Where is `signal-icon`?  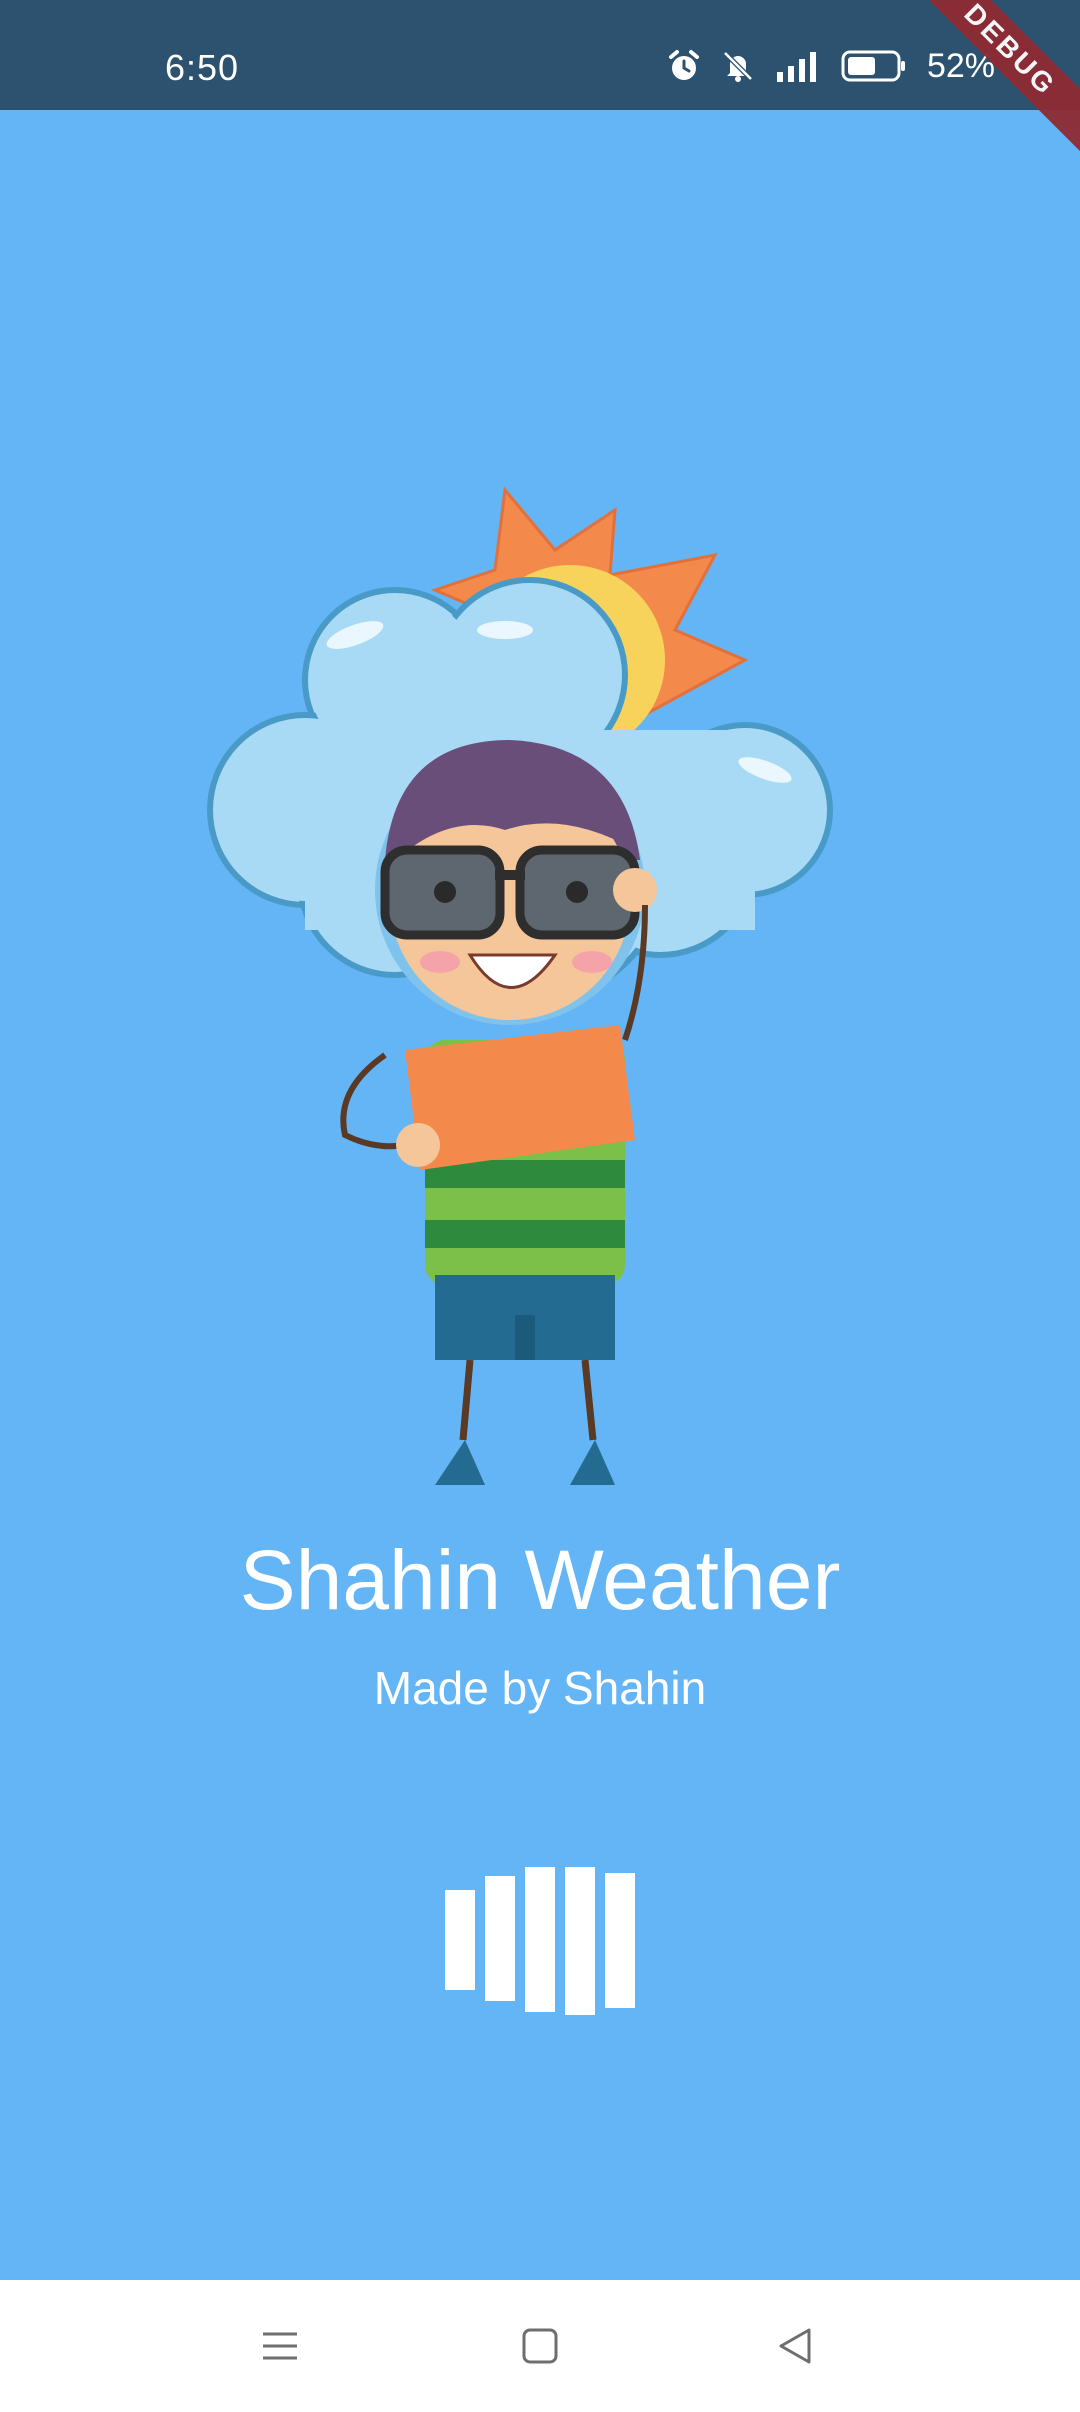 signal-icon is located at coordinates (798, 66).